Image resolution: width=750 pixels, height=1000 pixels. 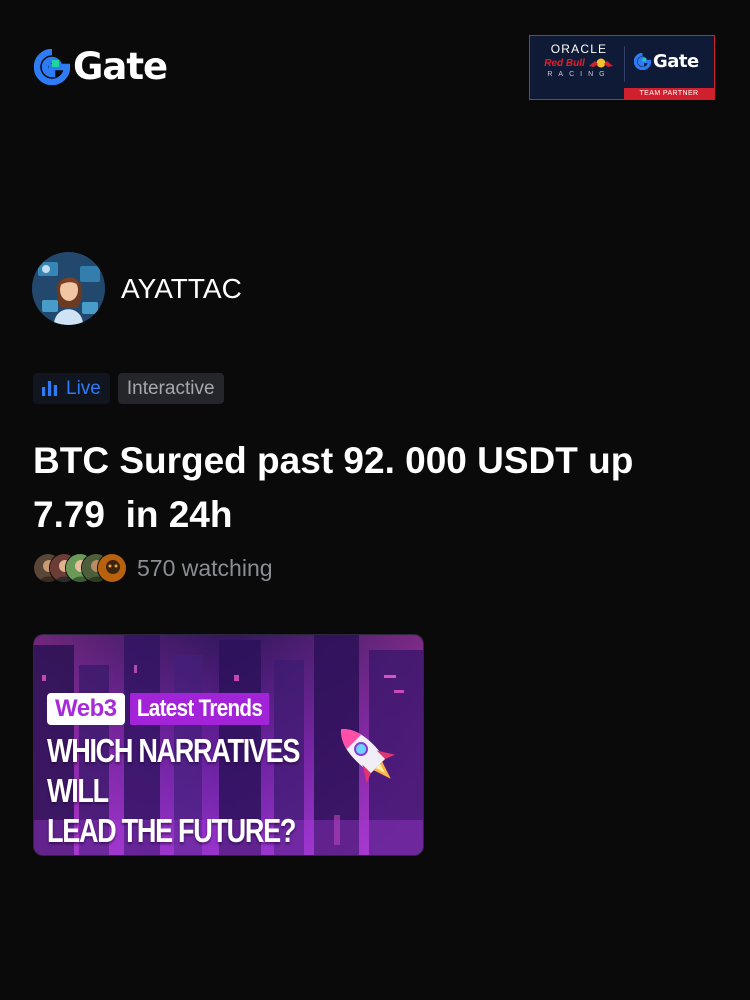 I want to click on host-avatar, so click(x=68, y=288).